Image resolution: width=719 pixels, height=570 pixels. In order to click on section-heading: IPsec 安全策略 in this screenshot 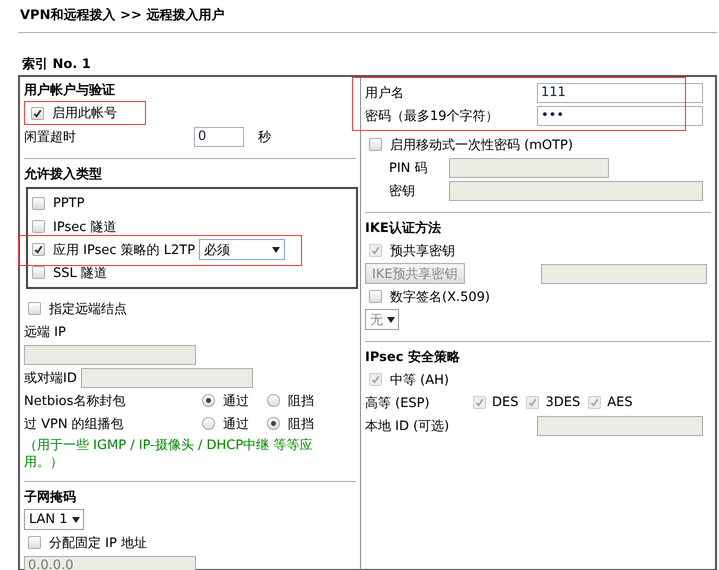, I will do `click(412, 357)`.